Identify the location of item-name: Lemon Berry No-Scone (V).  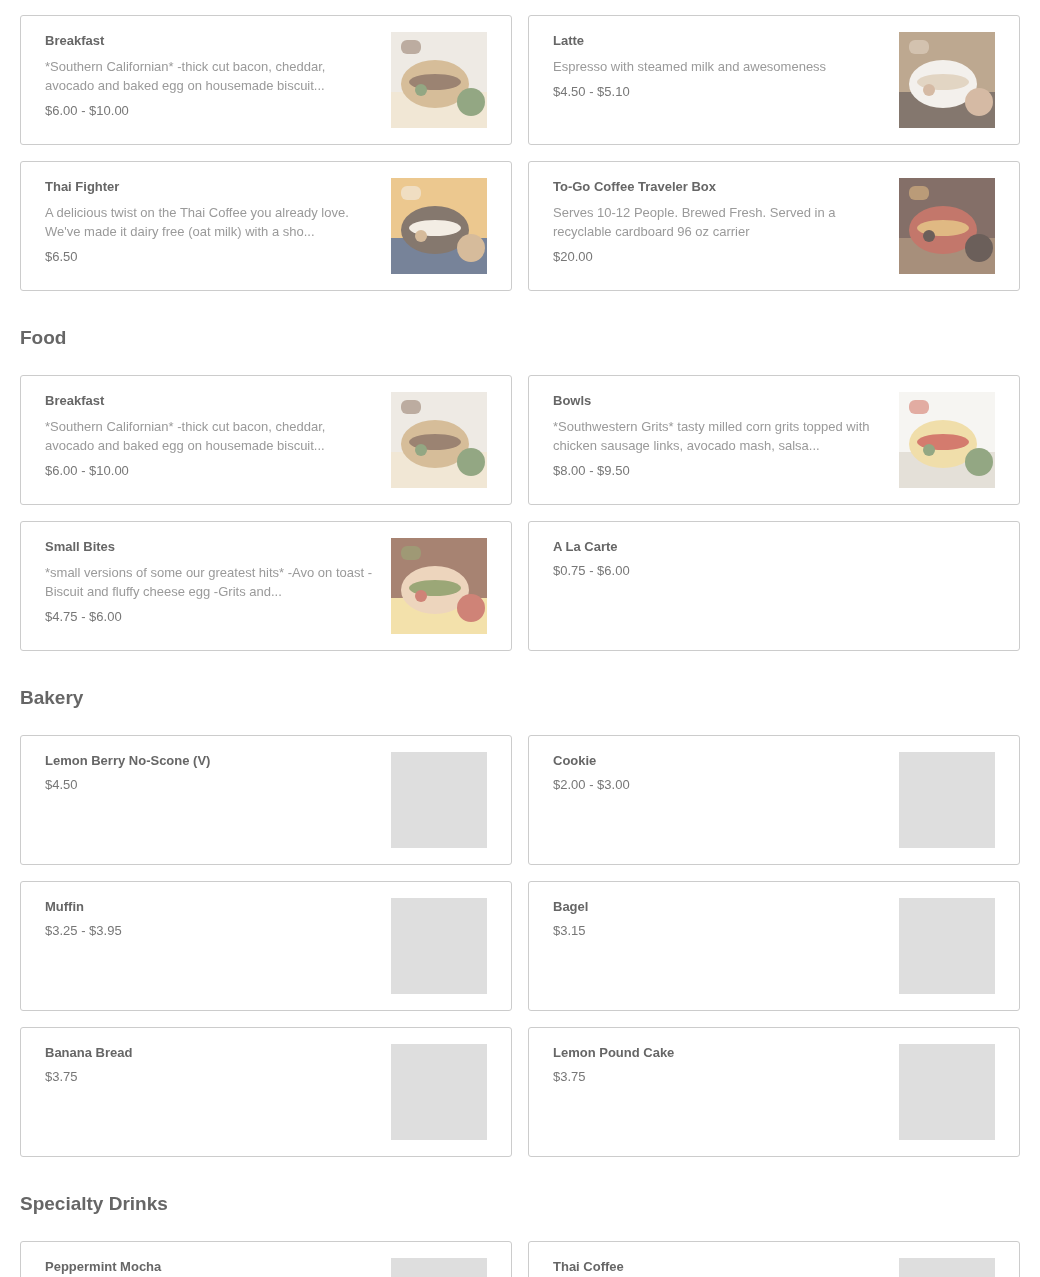
(128, 761).